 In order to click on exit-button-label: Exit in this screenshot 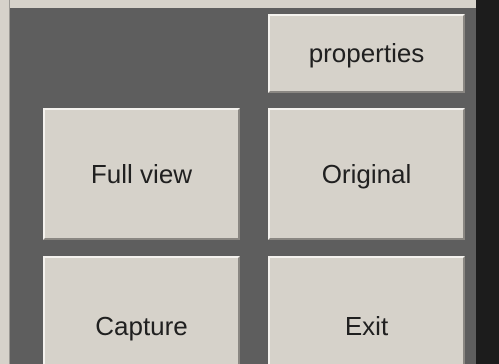, I will do `click(366, 325)`.